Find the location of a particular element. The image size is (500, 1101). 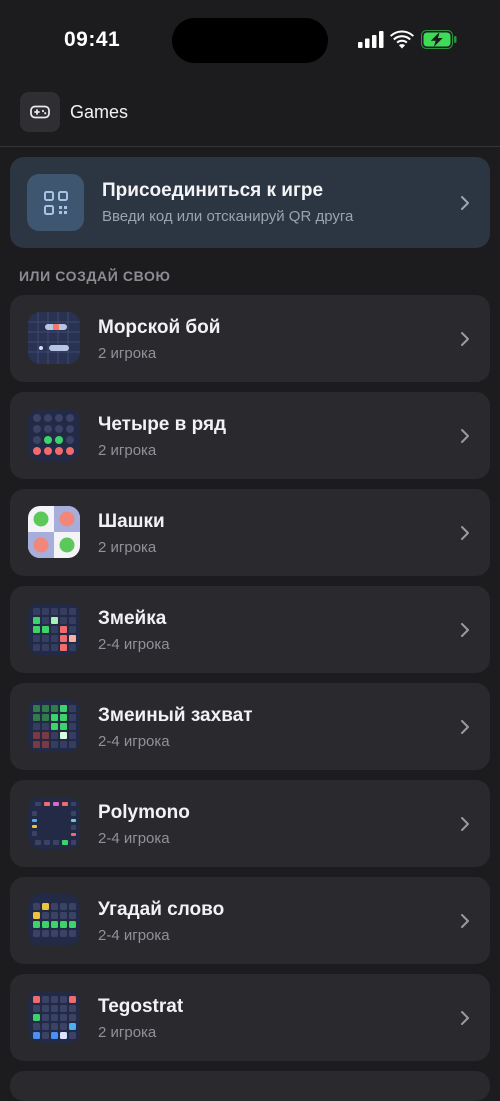

game-name: Змеиный захват is located at coordinates (175, 715).